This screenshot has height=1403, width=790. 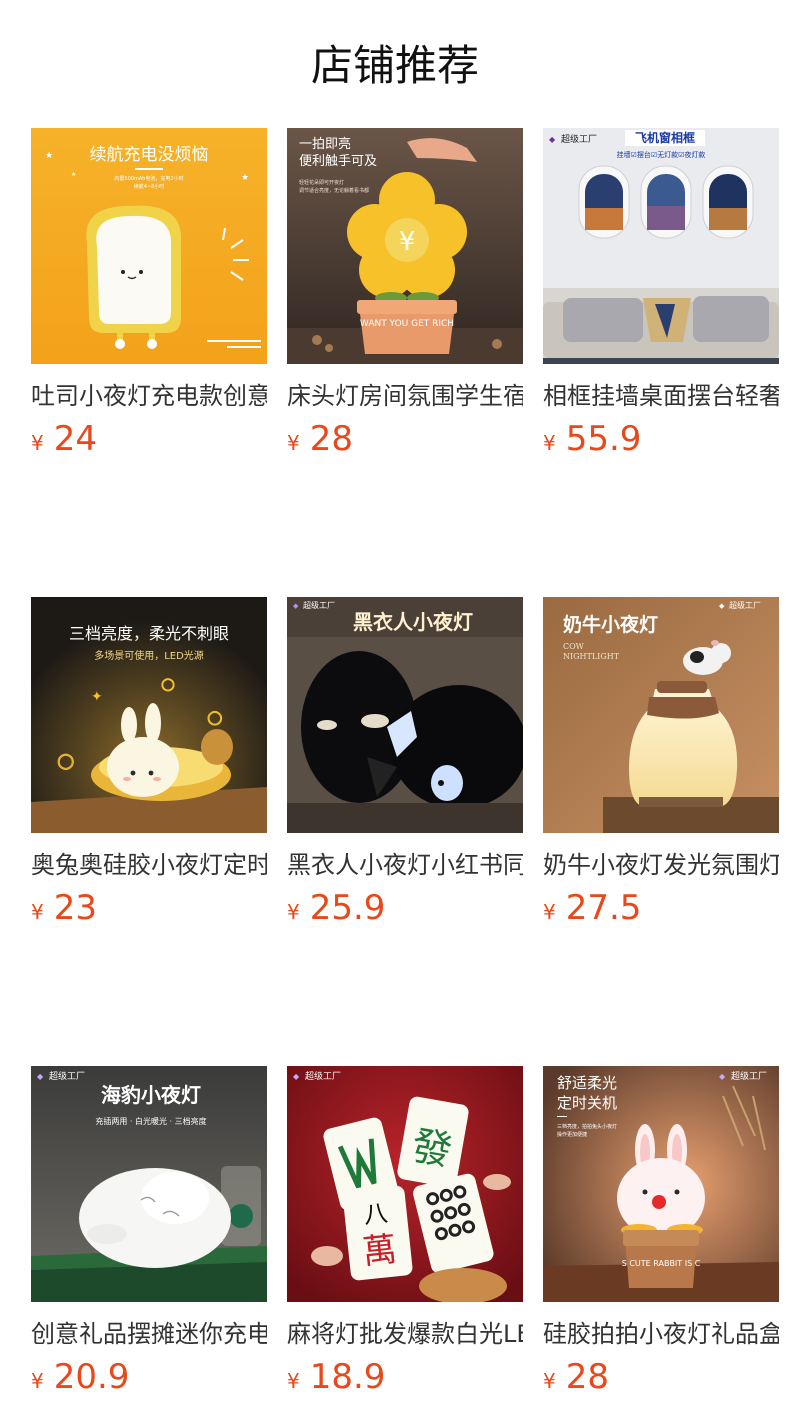 I want to click on section-title: 店铺推荐, so click(x=394, y=65).